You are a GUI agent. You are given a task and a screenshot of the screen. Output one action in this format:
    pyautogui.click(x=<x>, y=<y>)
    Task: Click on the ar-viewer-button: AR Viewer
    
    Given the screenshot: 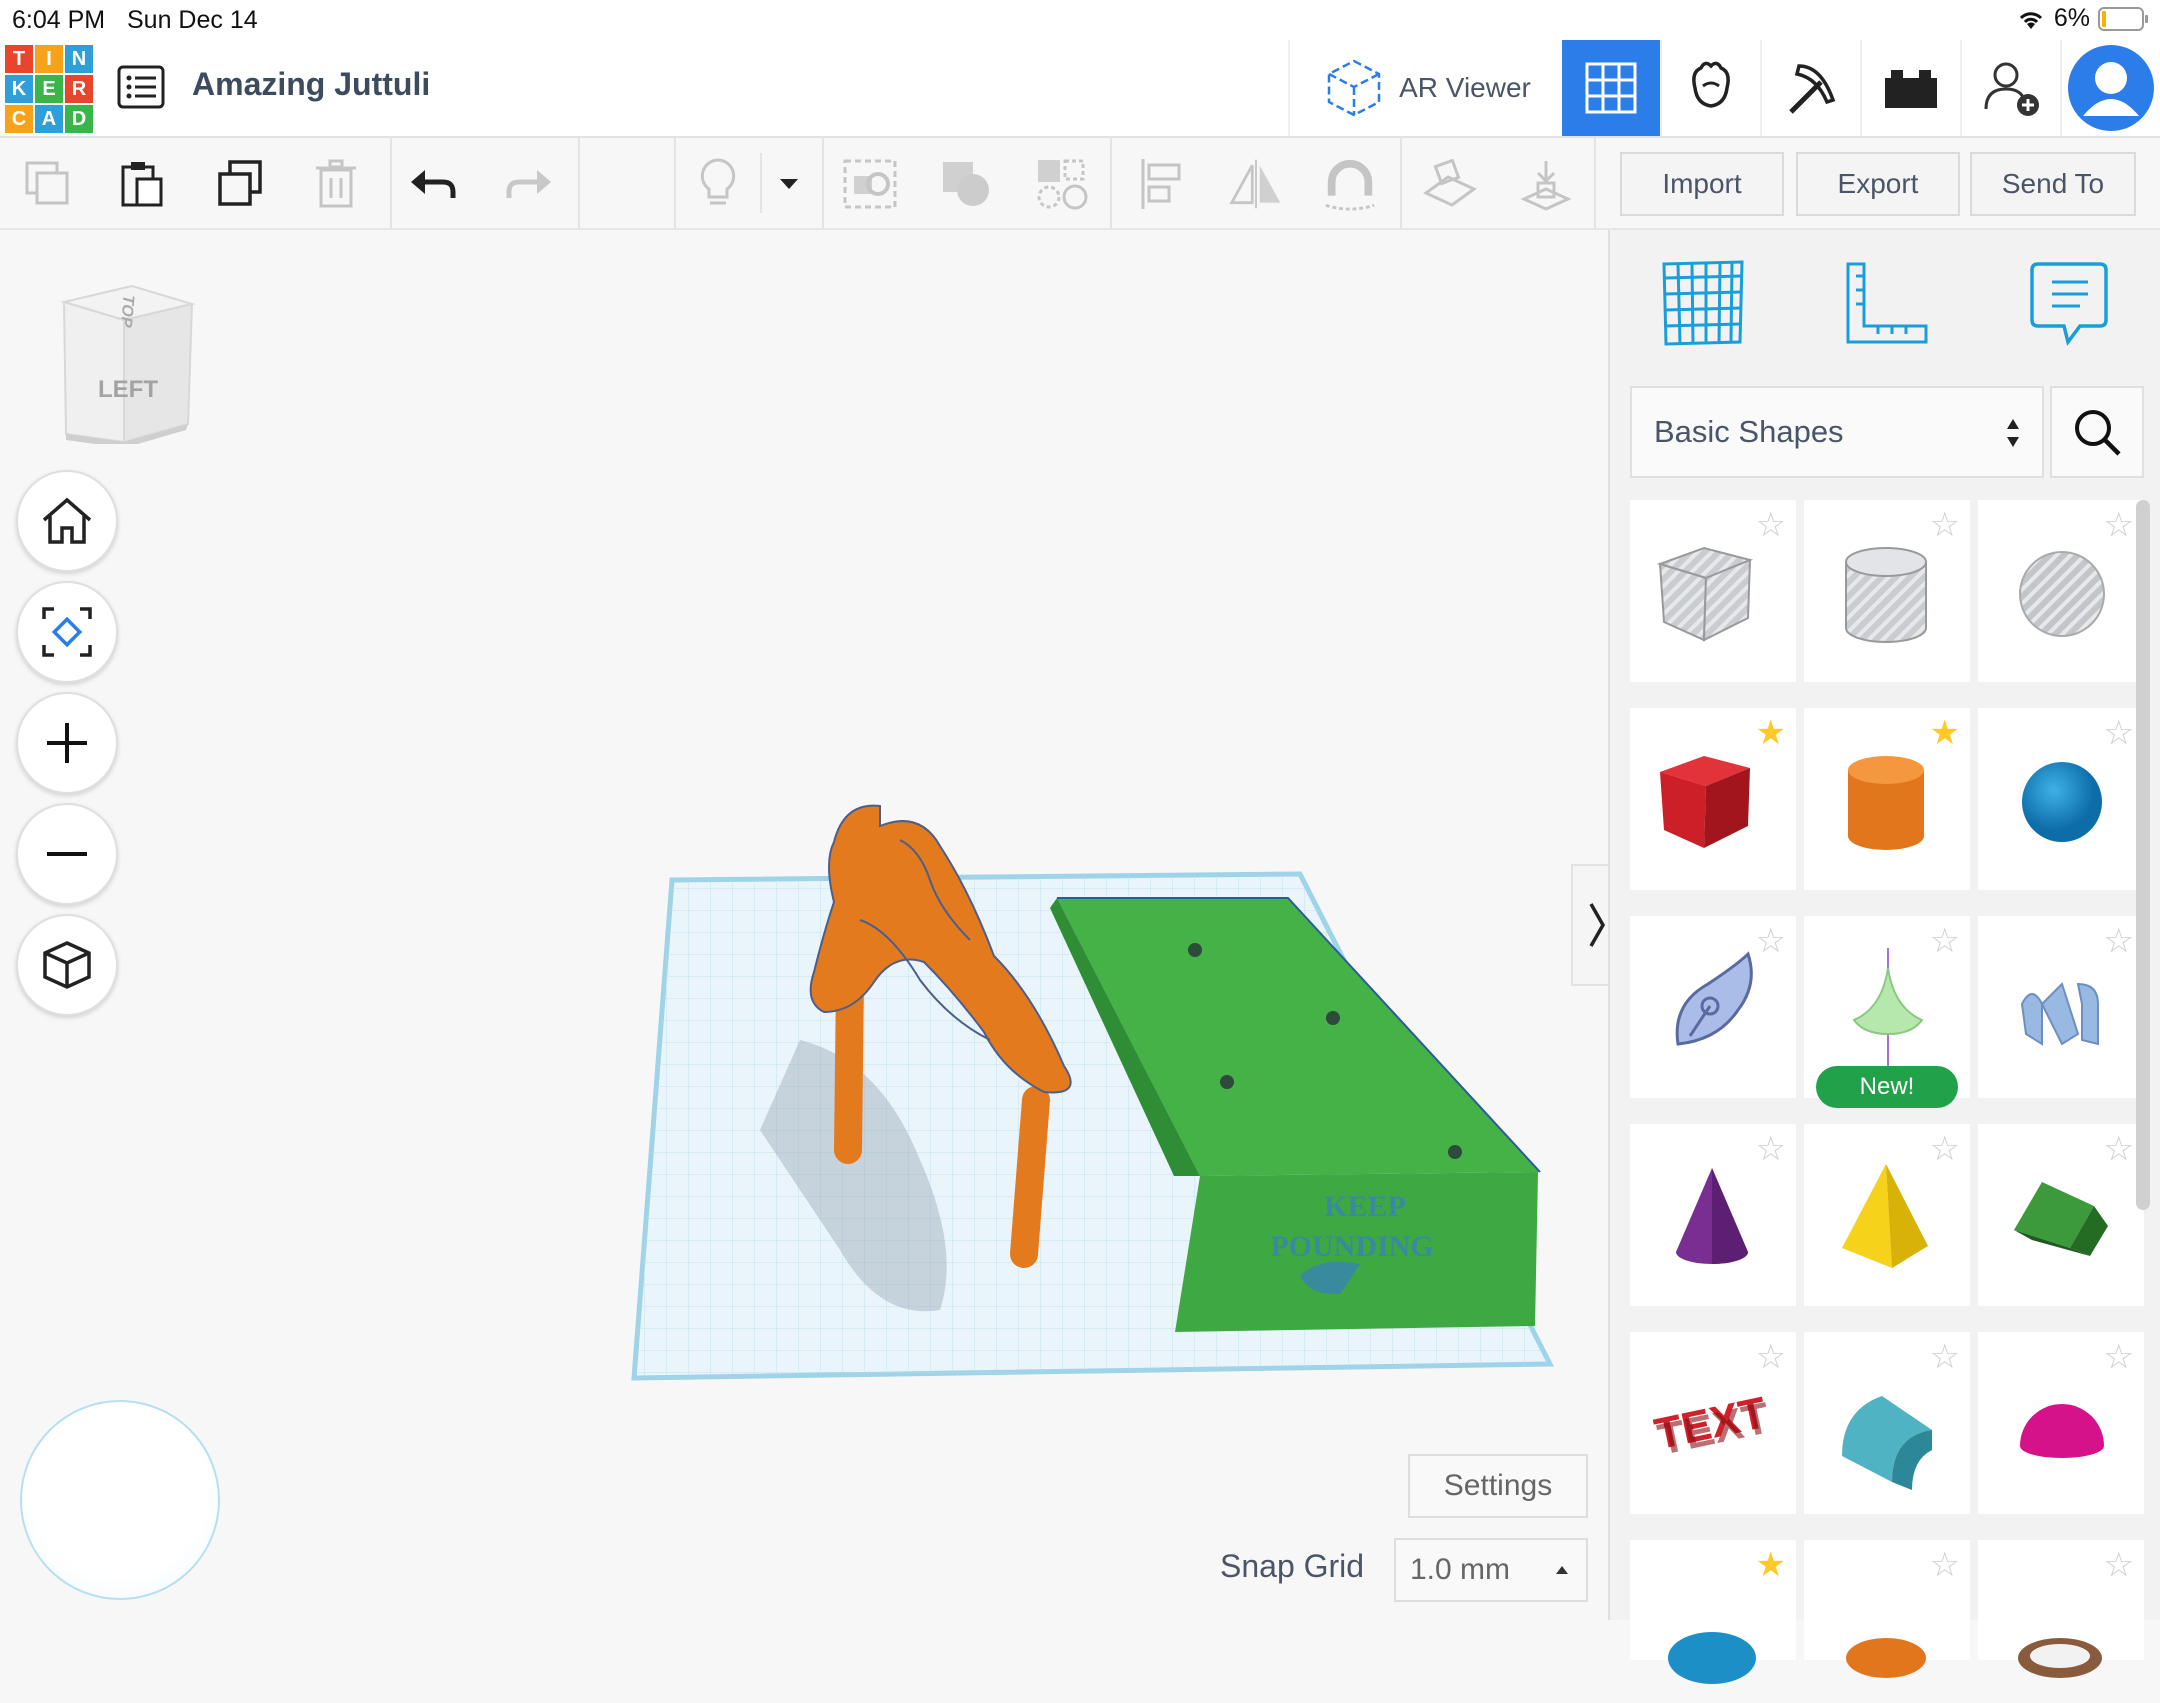 What is the action you would take?
    pyautogui.click(x=1425, y=88)
    